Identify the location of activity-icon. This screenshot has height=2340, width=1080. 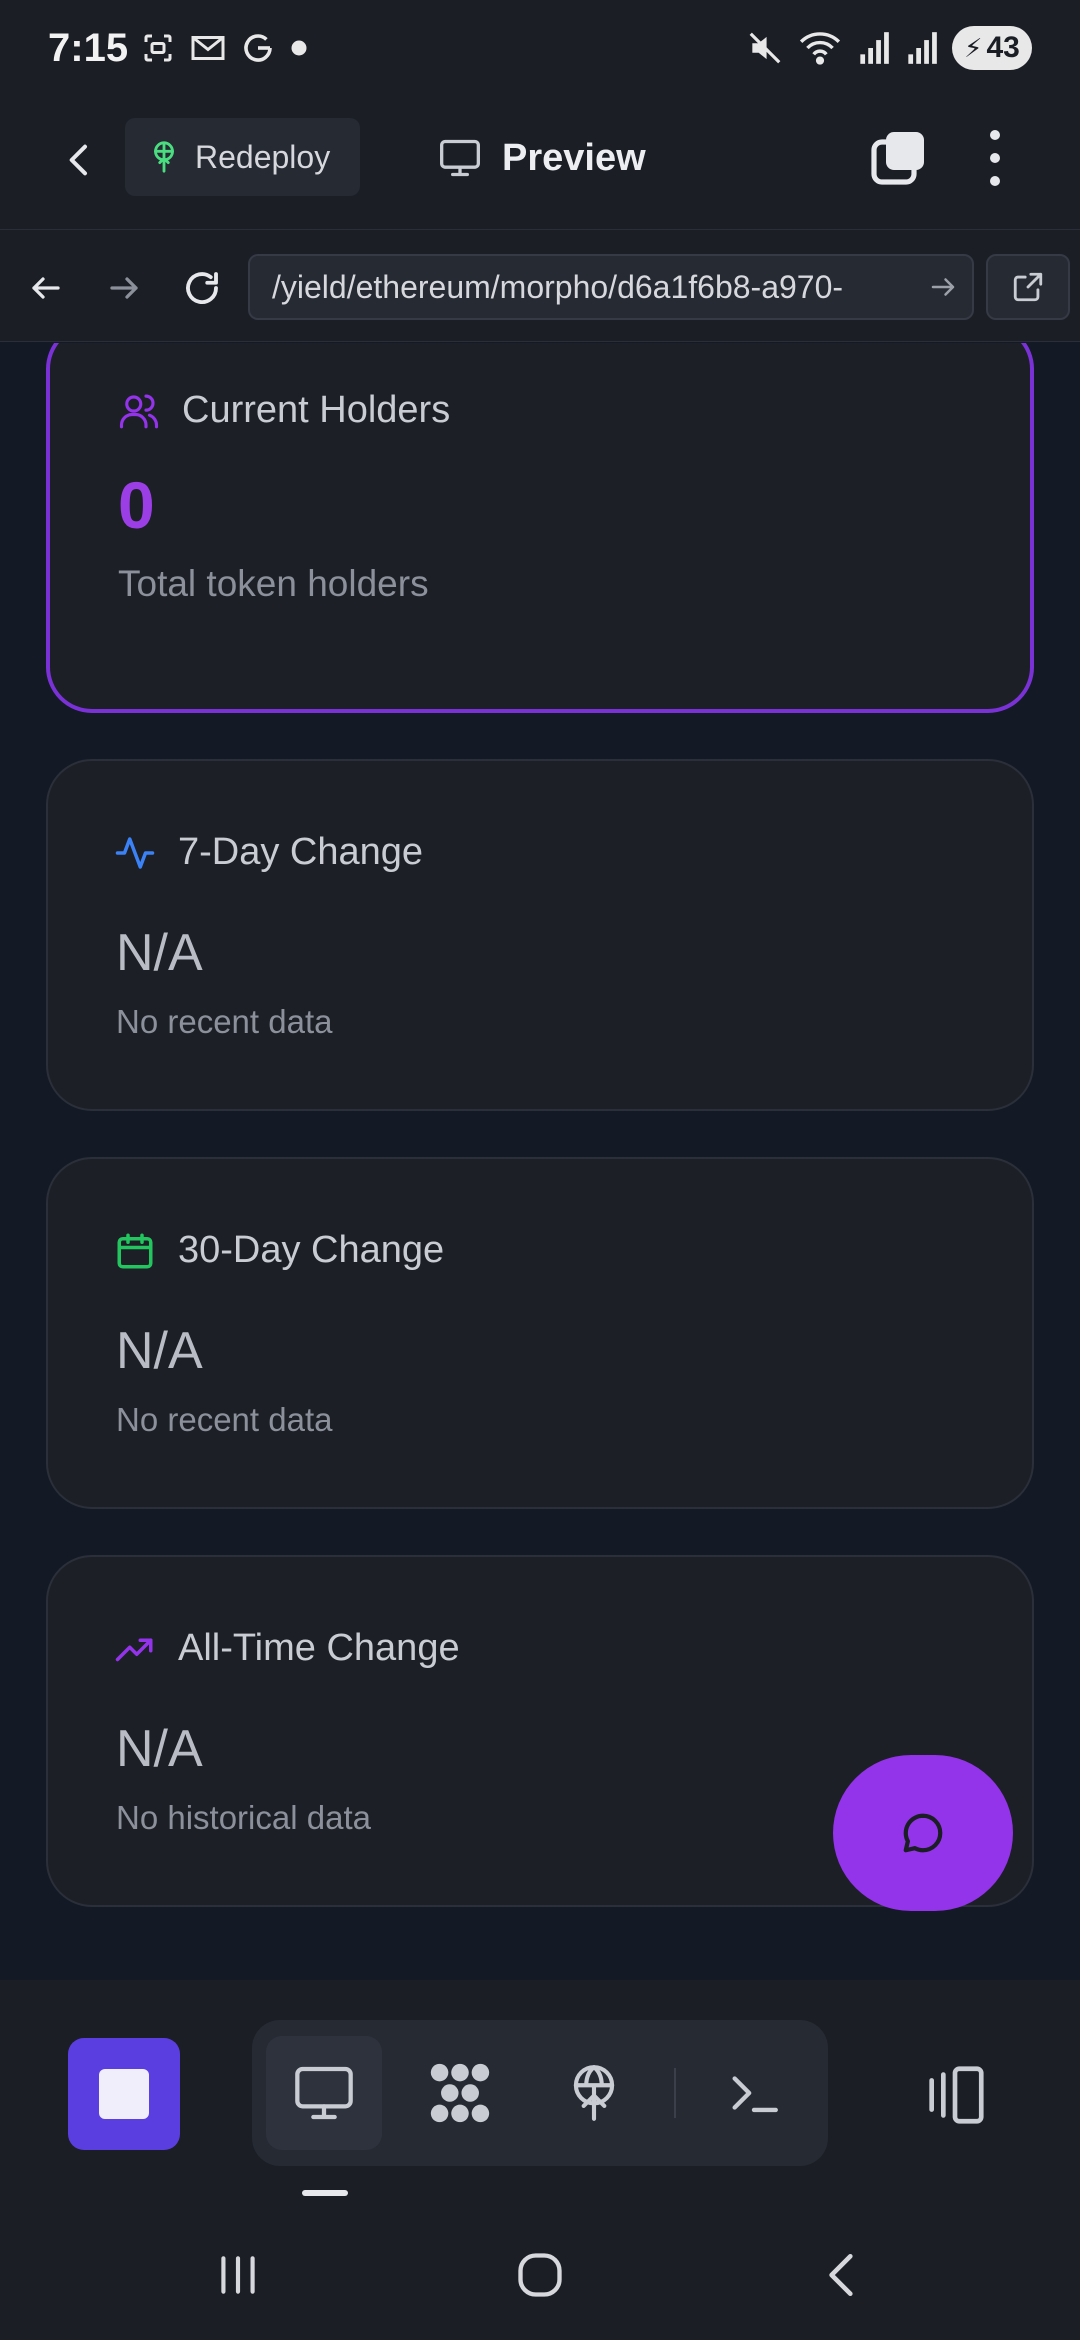
(135, 852).